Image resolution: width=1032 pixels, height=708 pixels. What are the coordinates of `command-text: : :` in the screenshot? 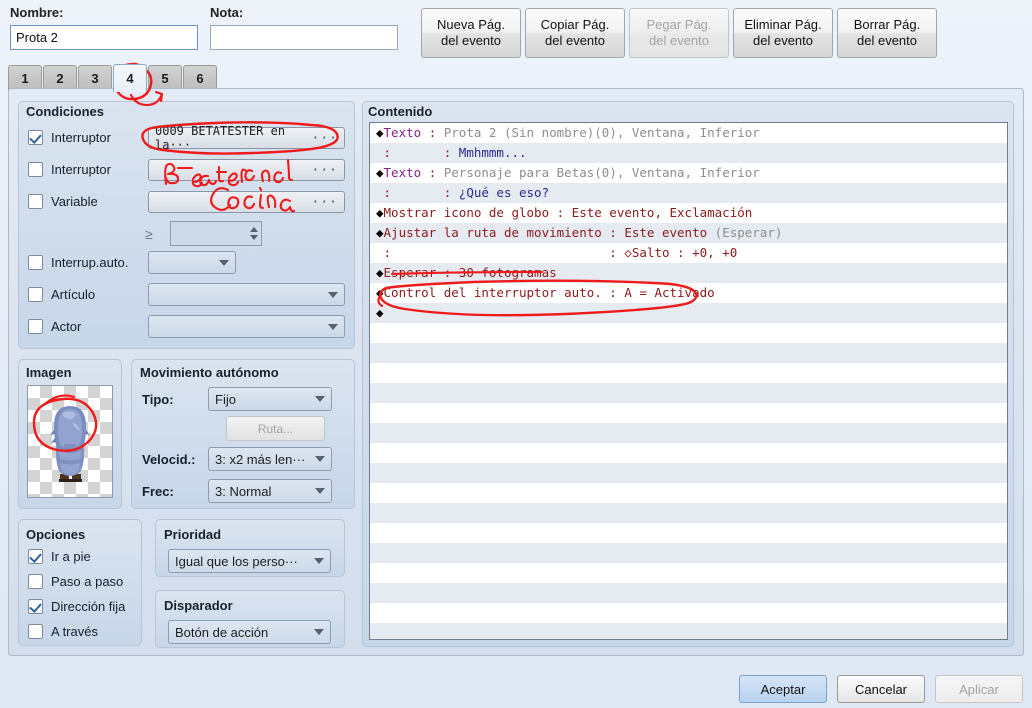 It's located at (417, 152).